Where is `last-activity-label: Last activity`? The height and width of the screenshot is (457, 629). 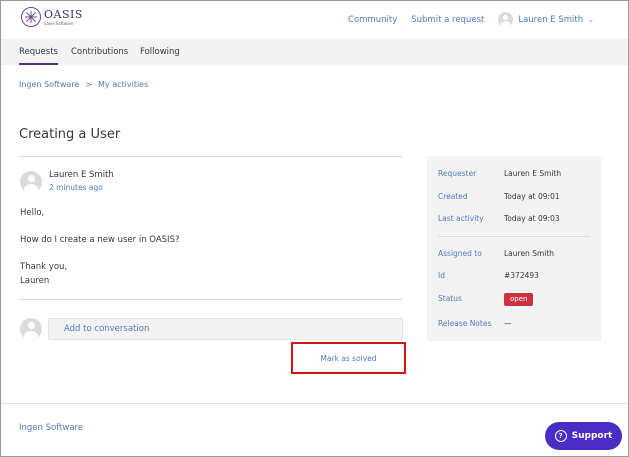 last-activity-label: Last activity is located at coordinates (461, 218).